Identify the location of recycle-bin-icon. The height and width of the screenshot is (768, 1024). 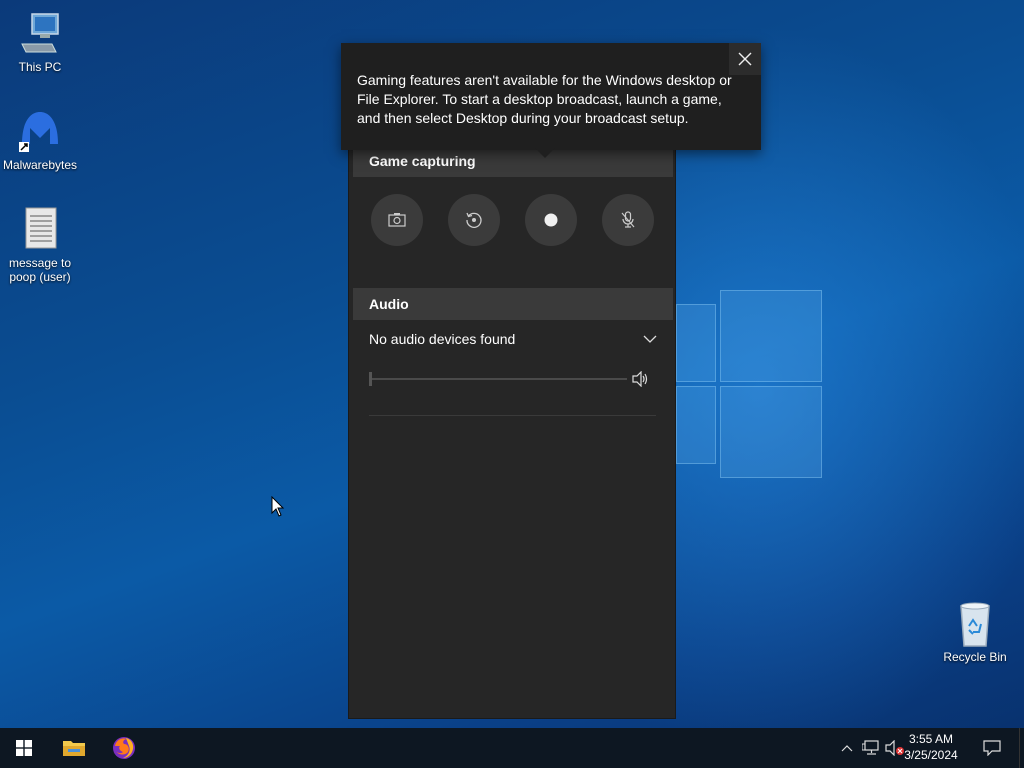
(975, 624).